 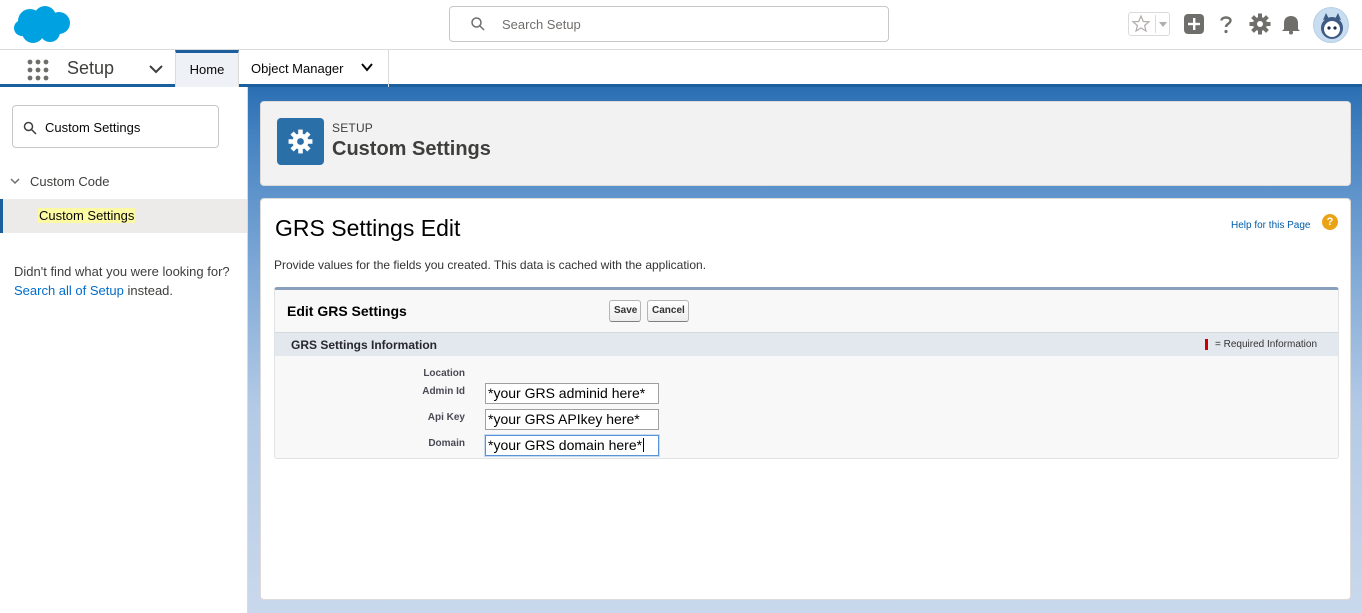 I want to click on quick-find-input: Custom Settings, so click(x=115, y=126).